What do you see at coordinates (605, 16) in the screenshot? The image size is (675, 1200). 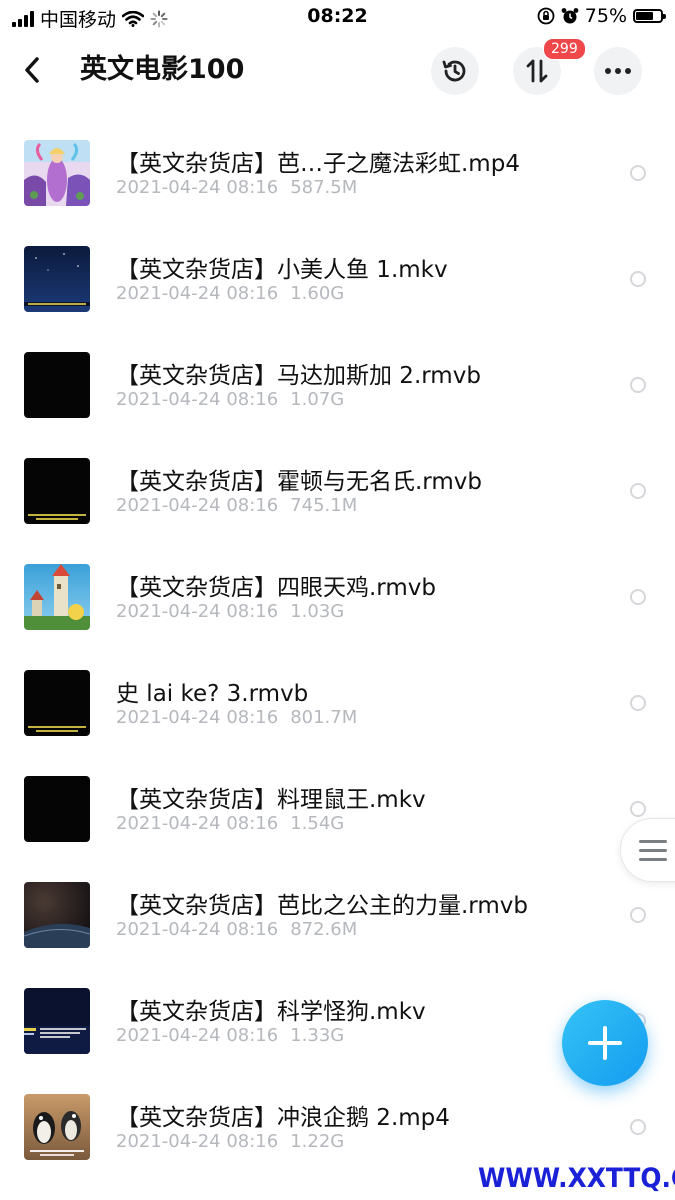 I see `battery-percent: 75%` at bounding box center [605, 16].